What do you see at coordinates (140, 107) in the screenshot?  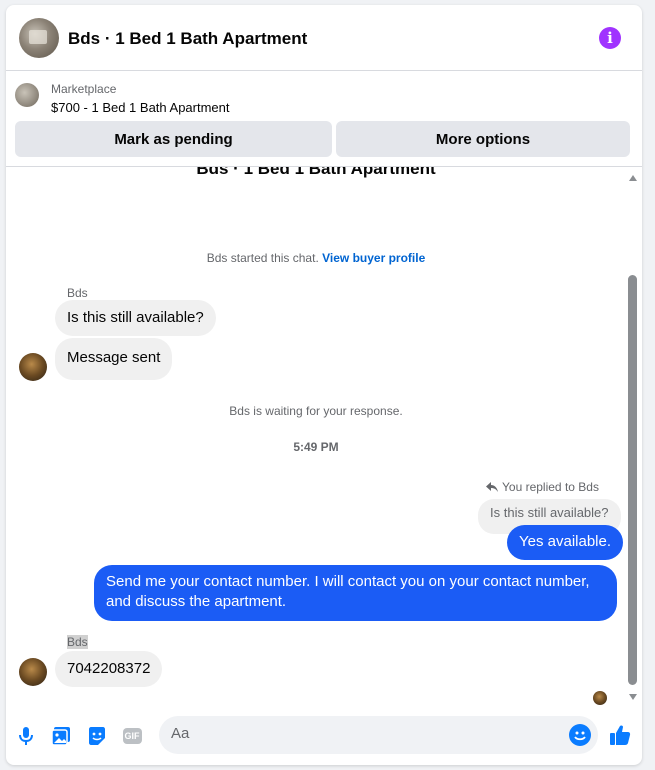 I see `listing-title: $700 - 1 Bed 1 Bath Apartment` at bounding box center [140, 107].